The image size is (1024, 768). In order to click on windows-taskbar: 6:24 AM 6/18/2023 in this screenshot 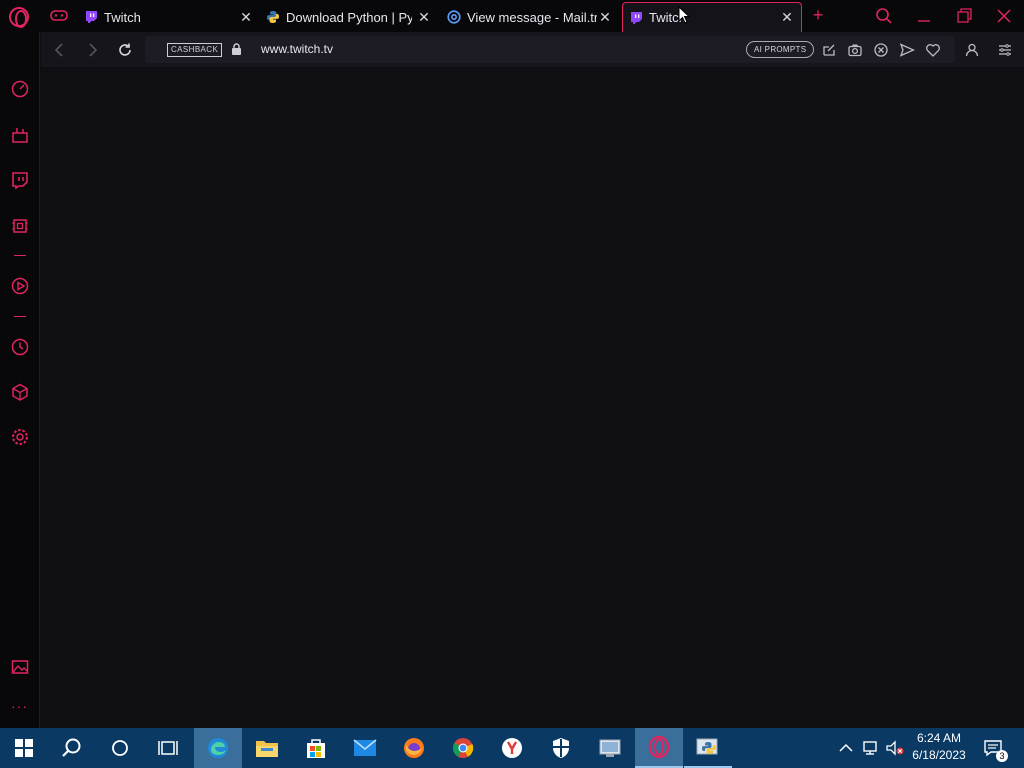, I will do `click(512, 748)`.